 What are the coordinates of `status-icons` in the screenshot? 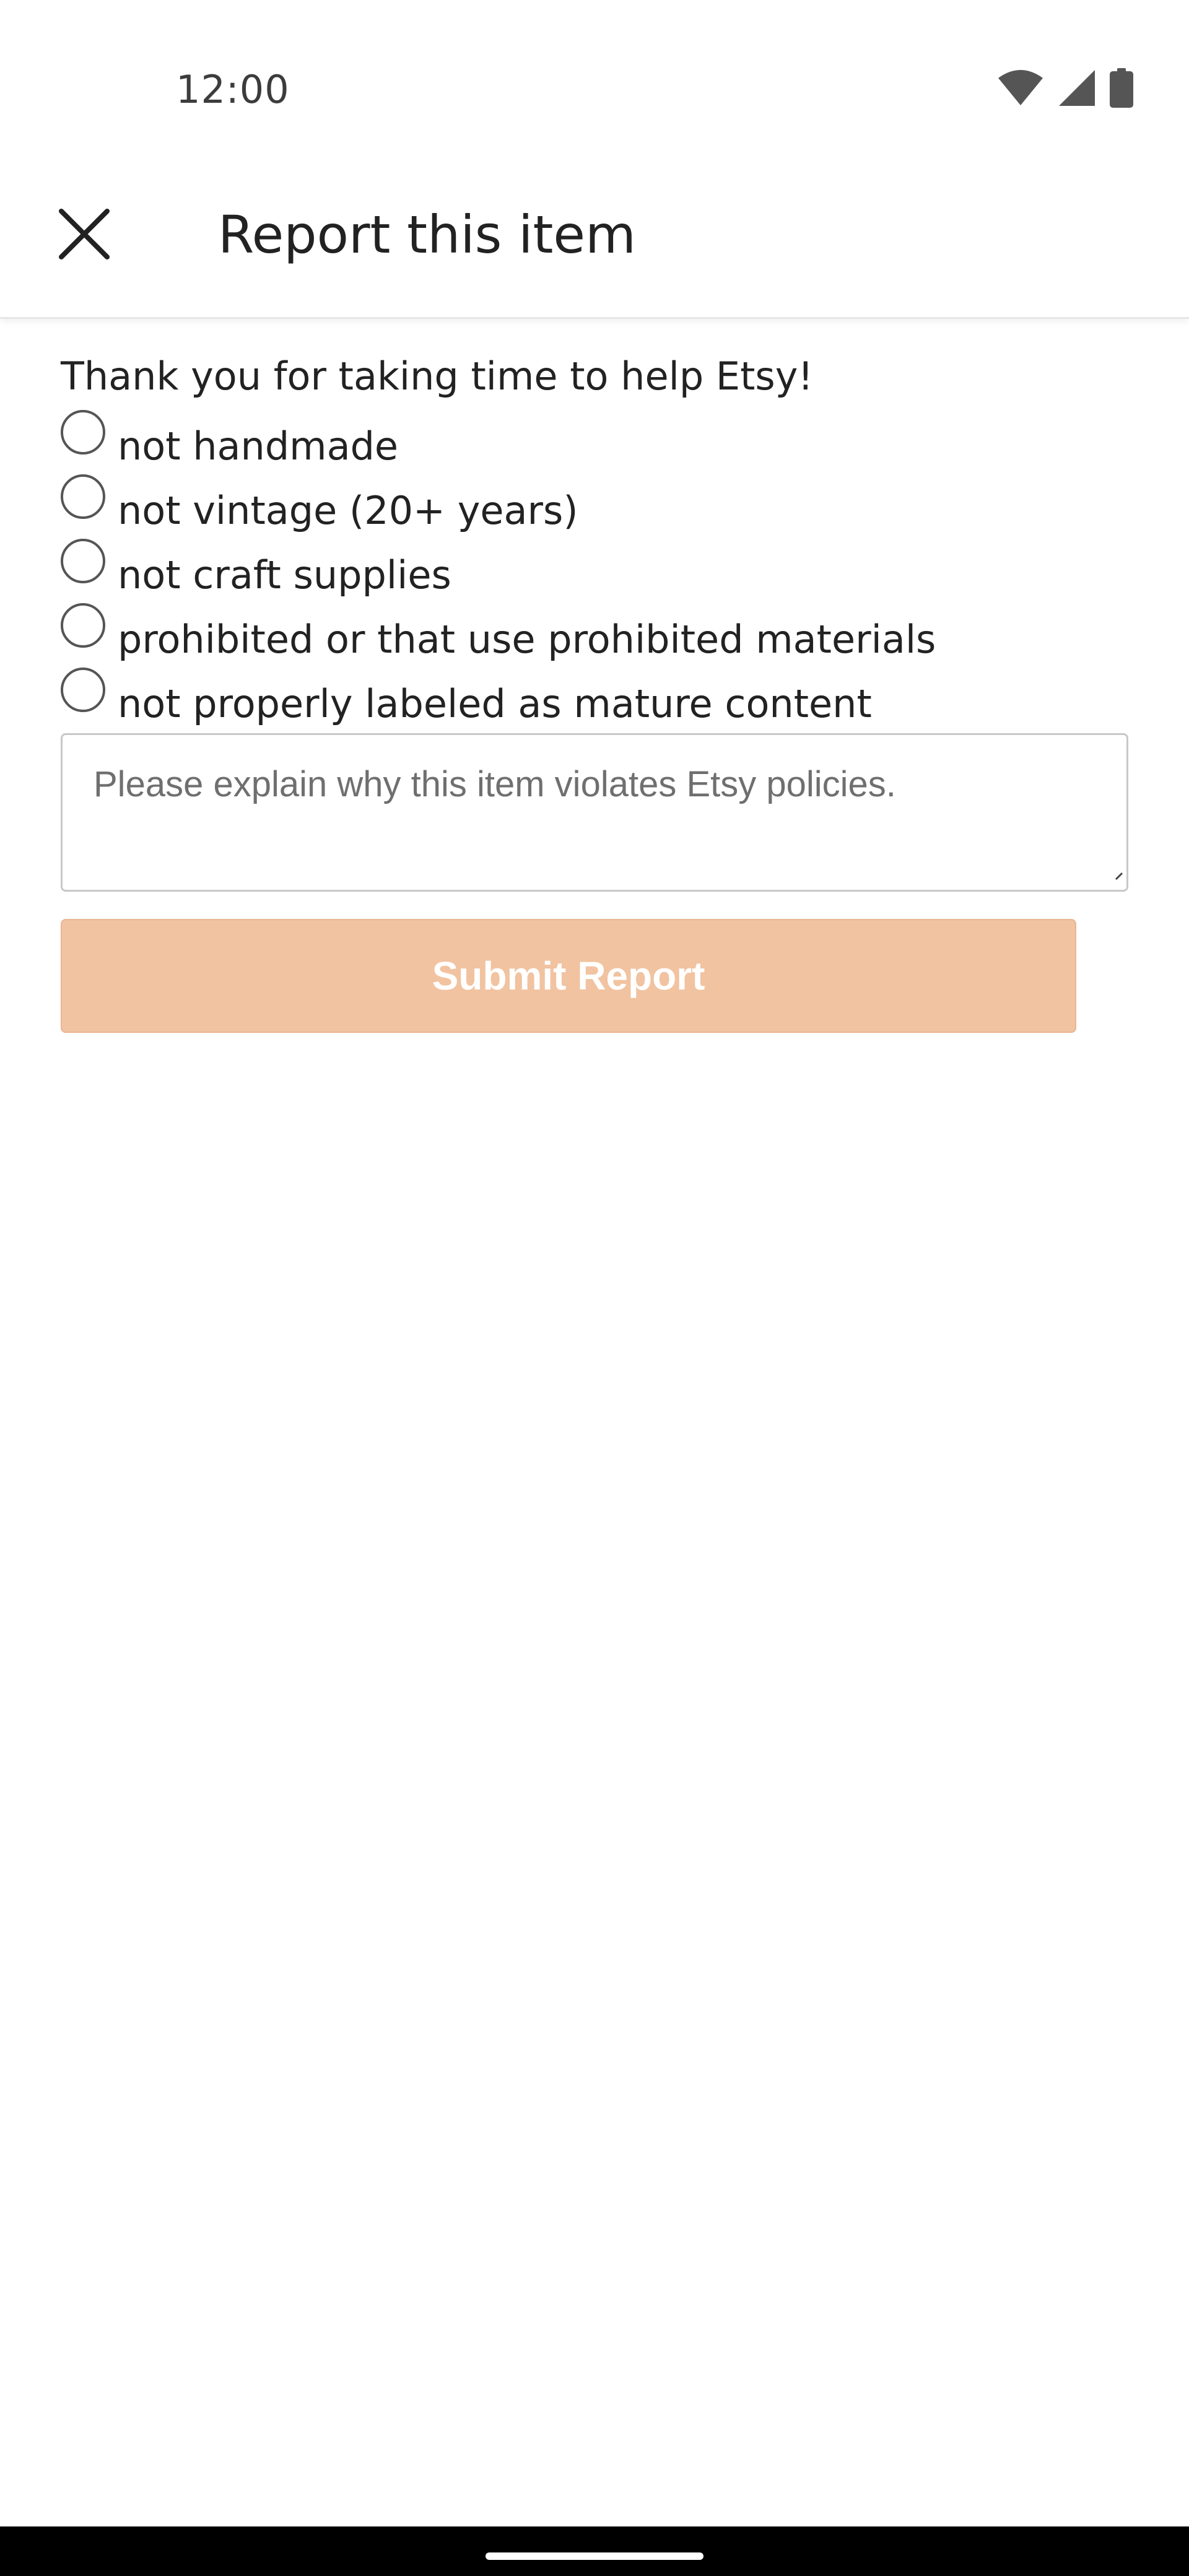 It's located at (1065, 89).